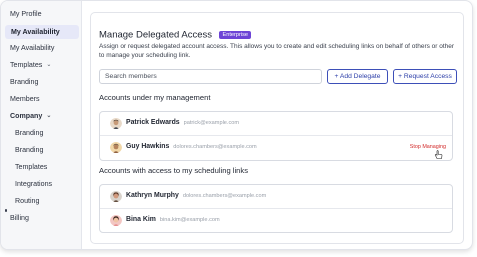 The width and height of the screenshot is (477, 257). Describe the element at coordinates (41, 201) in the screenshot. I see `sidebar-item-routing: Routing` at that location.